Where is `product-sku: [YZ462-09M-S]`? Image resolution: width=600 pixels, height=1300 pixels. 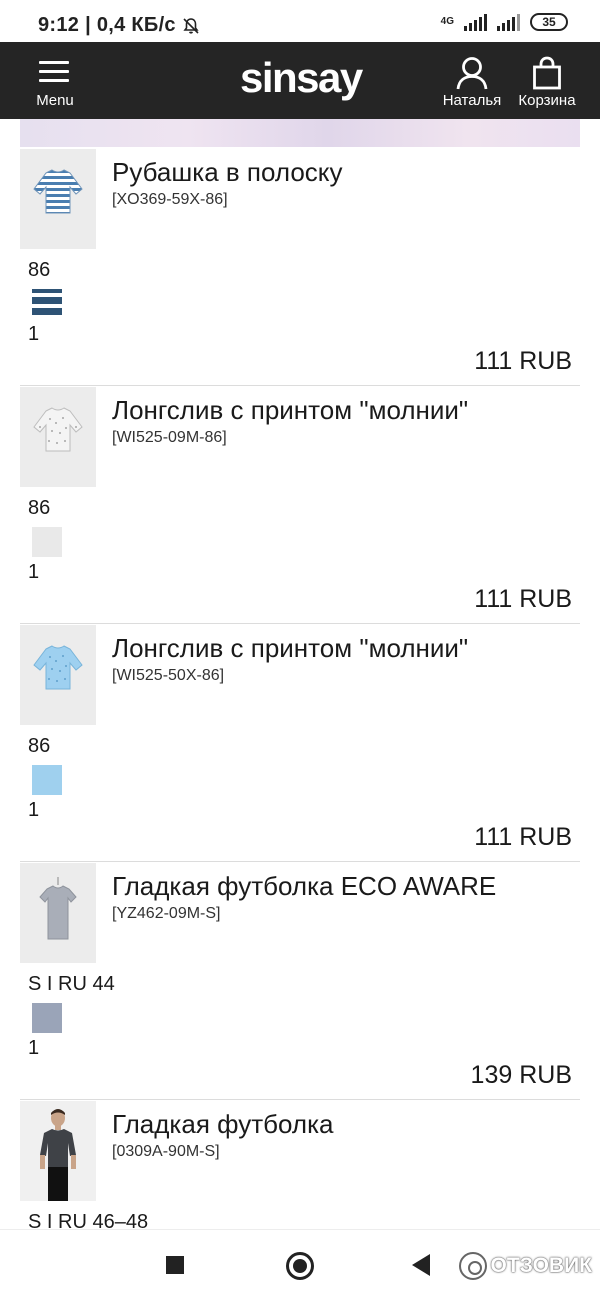
product-sku: [YZ462-09M-S] is located at coordinates (166, 913).